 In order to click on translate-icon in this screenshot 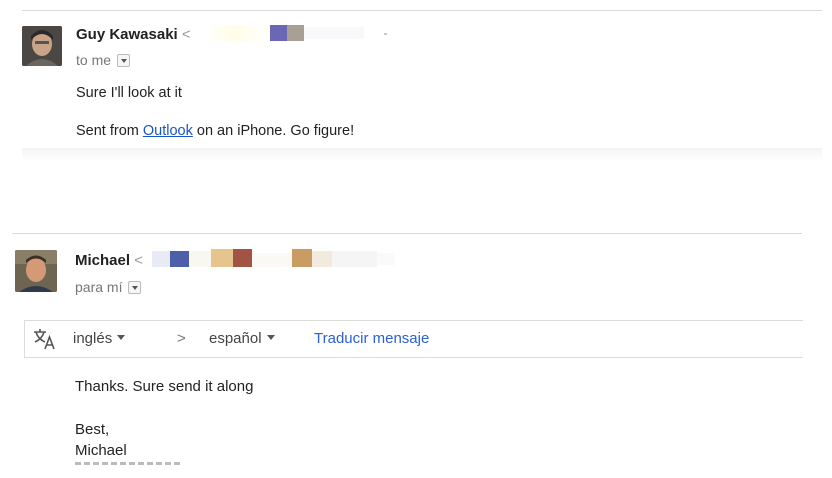, I will do `click(45, 339)`.